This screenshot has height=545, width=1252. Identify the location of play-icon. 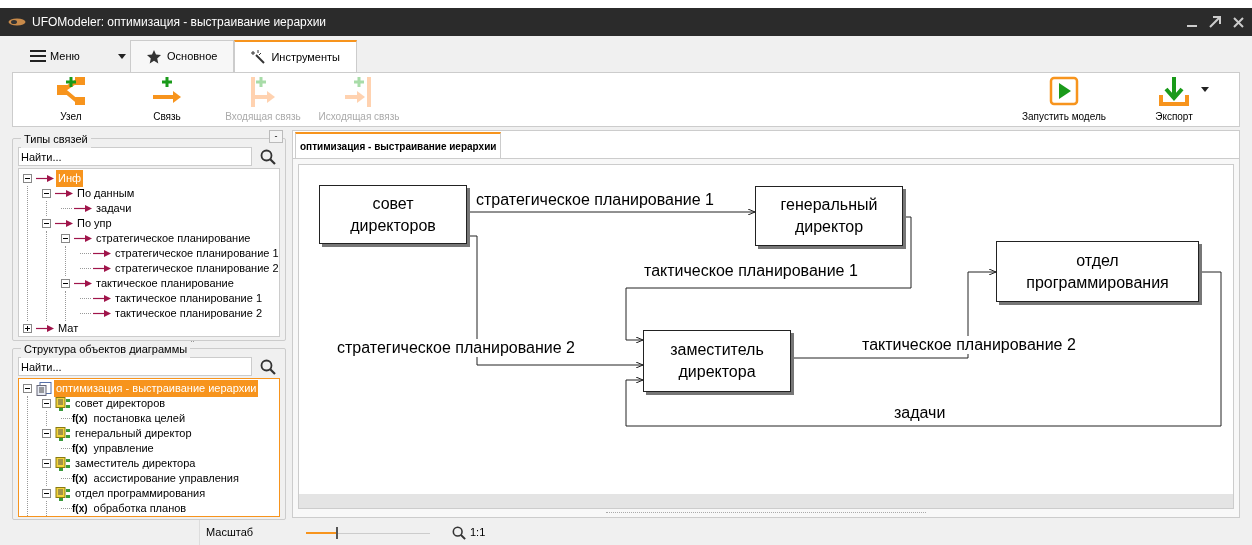
(1064, 91).